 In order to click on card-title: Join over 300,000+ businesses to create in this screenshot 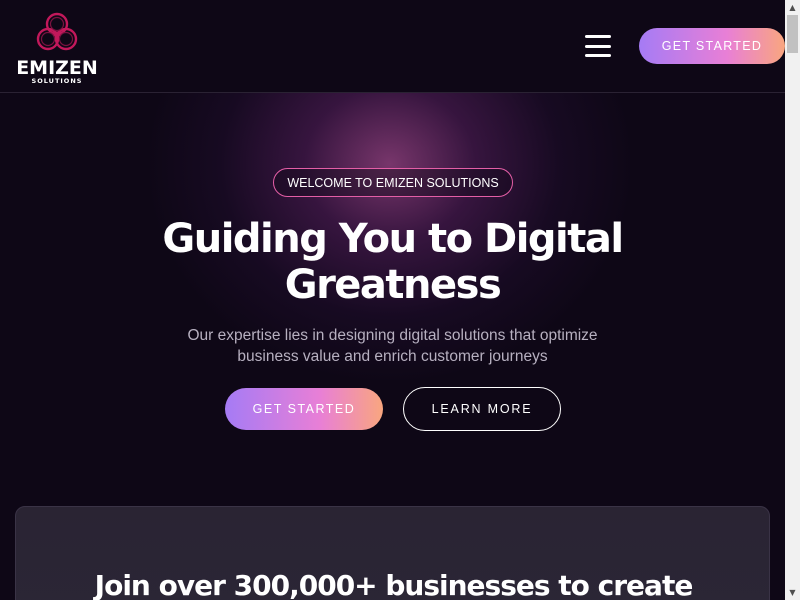, I will do `click(394, 584)`.